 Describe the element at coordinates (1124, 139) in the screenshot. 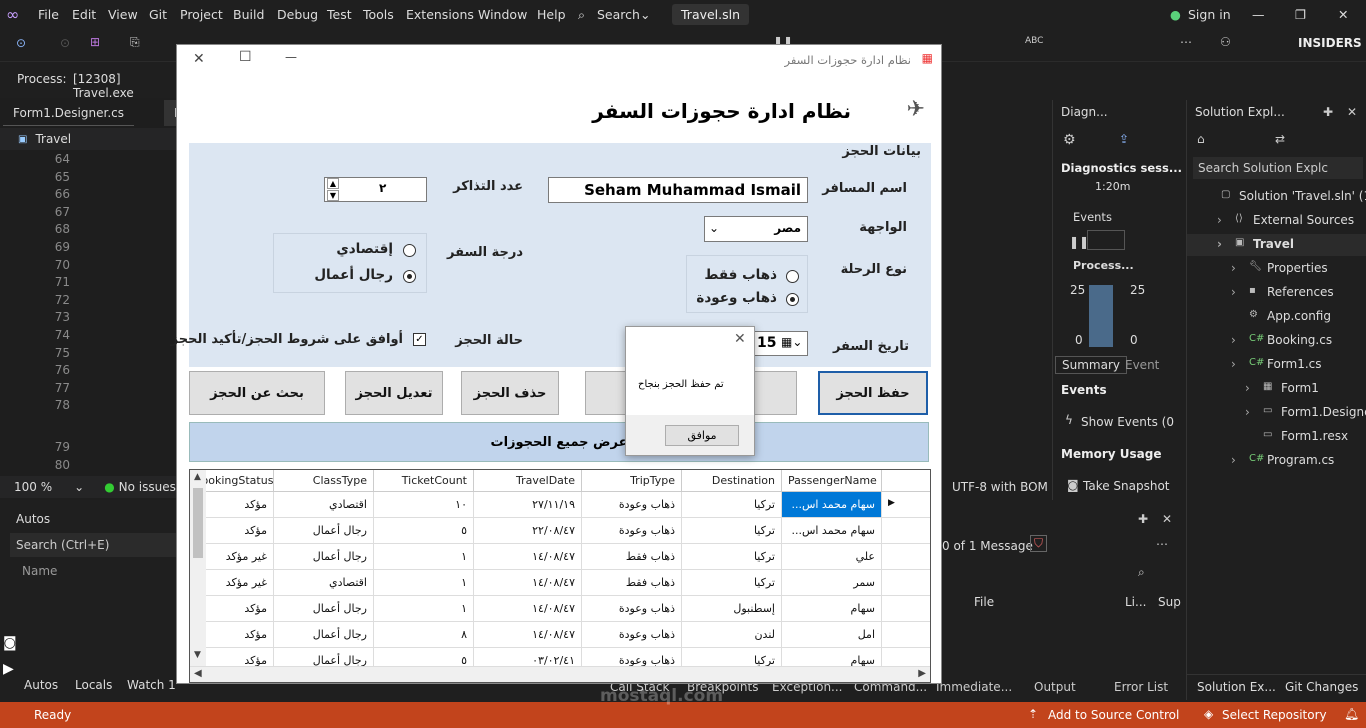

I see `export-icon: ⇪` at that location.